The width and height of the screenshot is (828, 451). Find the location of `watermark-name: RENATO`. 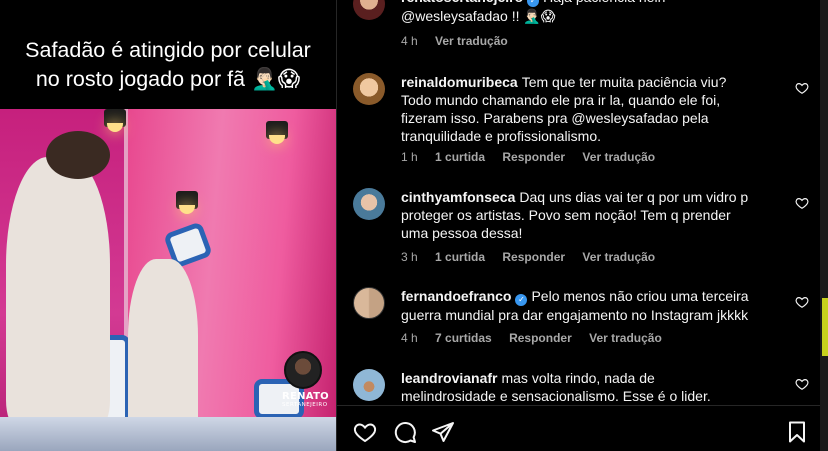

watermark-name: RENATO is located at coordinates (305, 396).